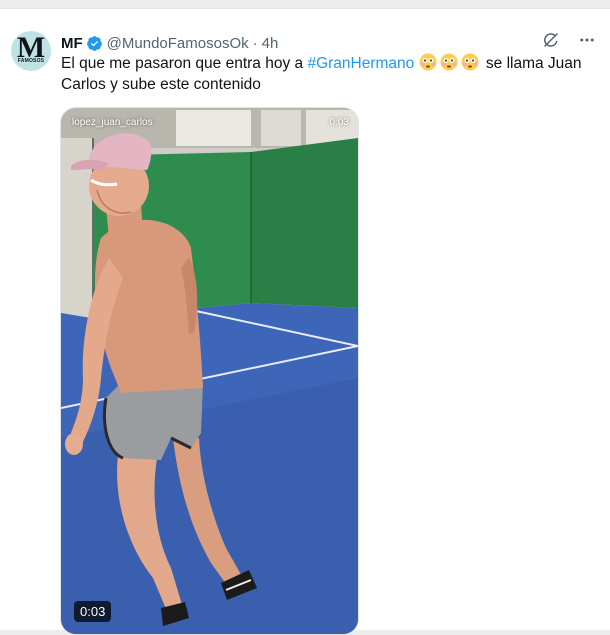 The image size is (610, 635). What do you see at coordinates (178, 43) in the screenshot?
I see `handle: @MundoFamososOk` at bounding box center [178, 43].